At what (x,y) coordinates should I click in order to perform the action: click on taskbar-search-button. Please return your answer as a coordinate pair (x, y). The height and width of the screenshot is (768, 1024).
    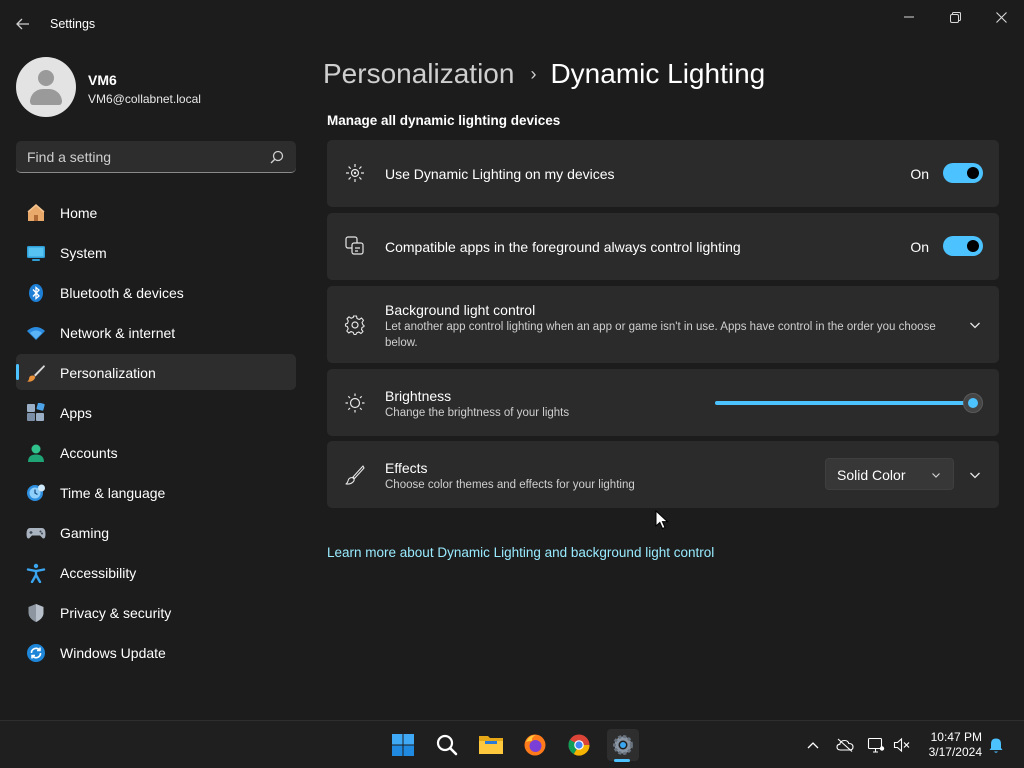
    Looking at the image, I should click on (447, 745).